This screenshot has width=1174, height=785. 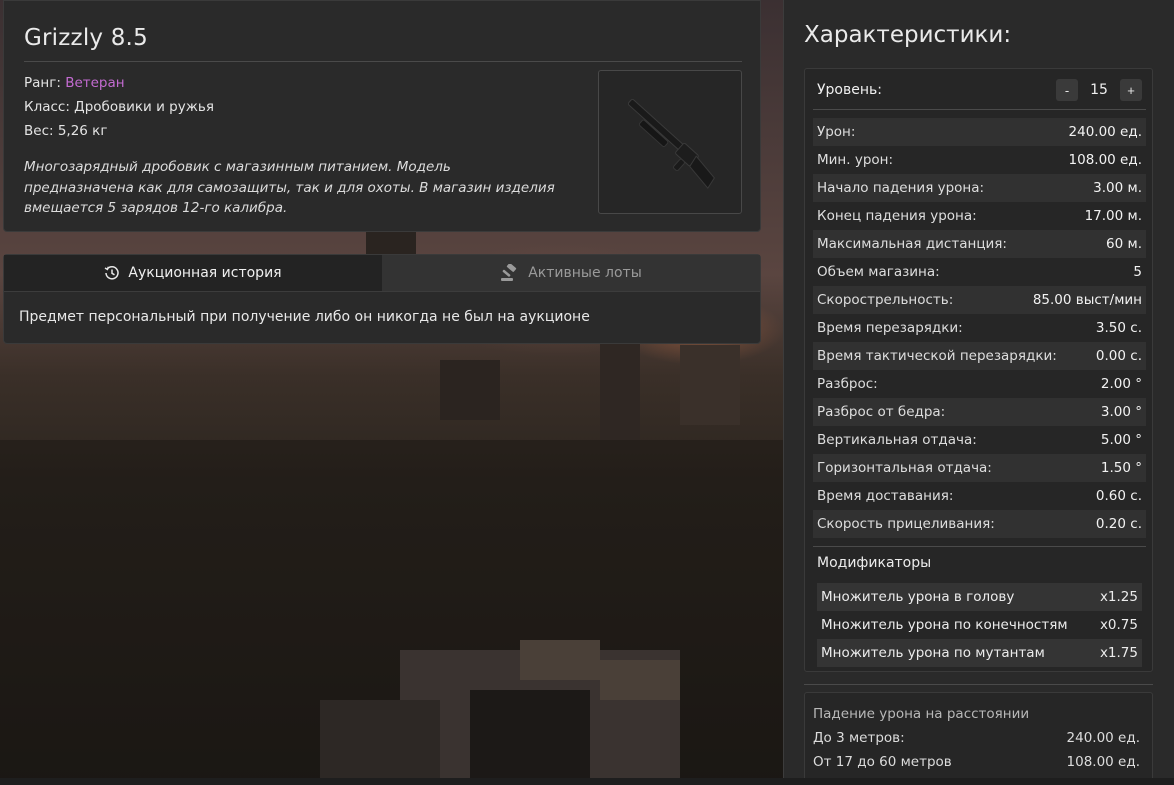 What do you see at coordinates (847, 384) in the screenshot?
I see `stat-label: Разброс:` at bounding box center [847, 384].